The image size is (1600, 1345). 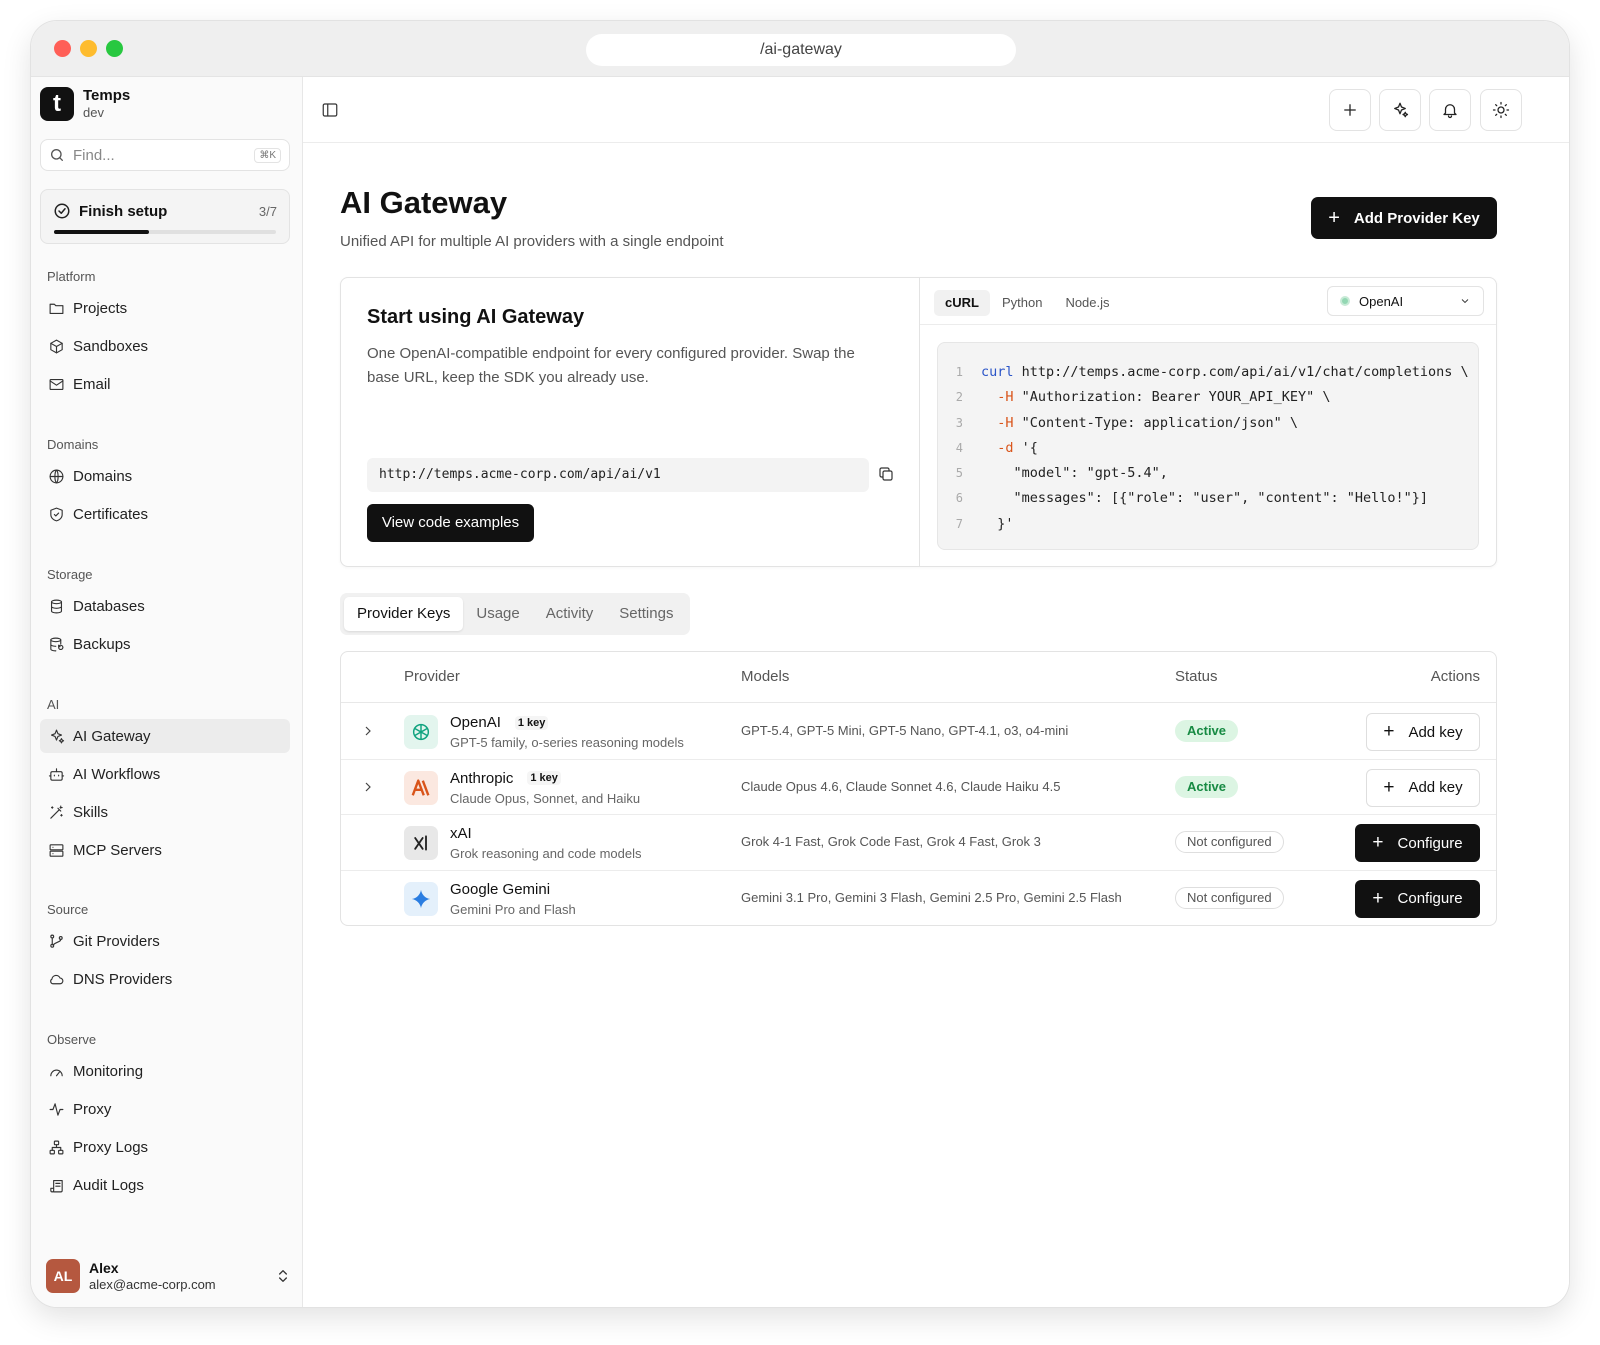 I want to click on sidebar-item-backups: Backups, so click(x=165, y=644).